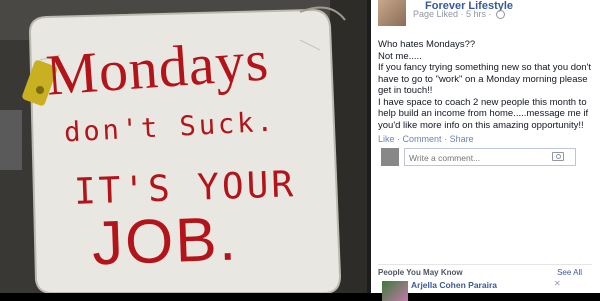  Describe the element at coordinates (390, 157) in the screenshot. I see `user-avatar` at that location.